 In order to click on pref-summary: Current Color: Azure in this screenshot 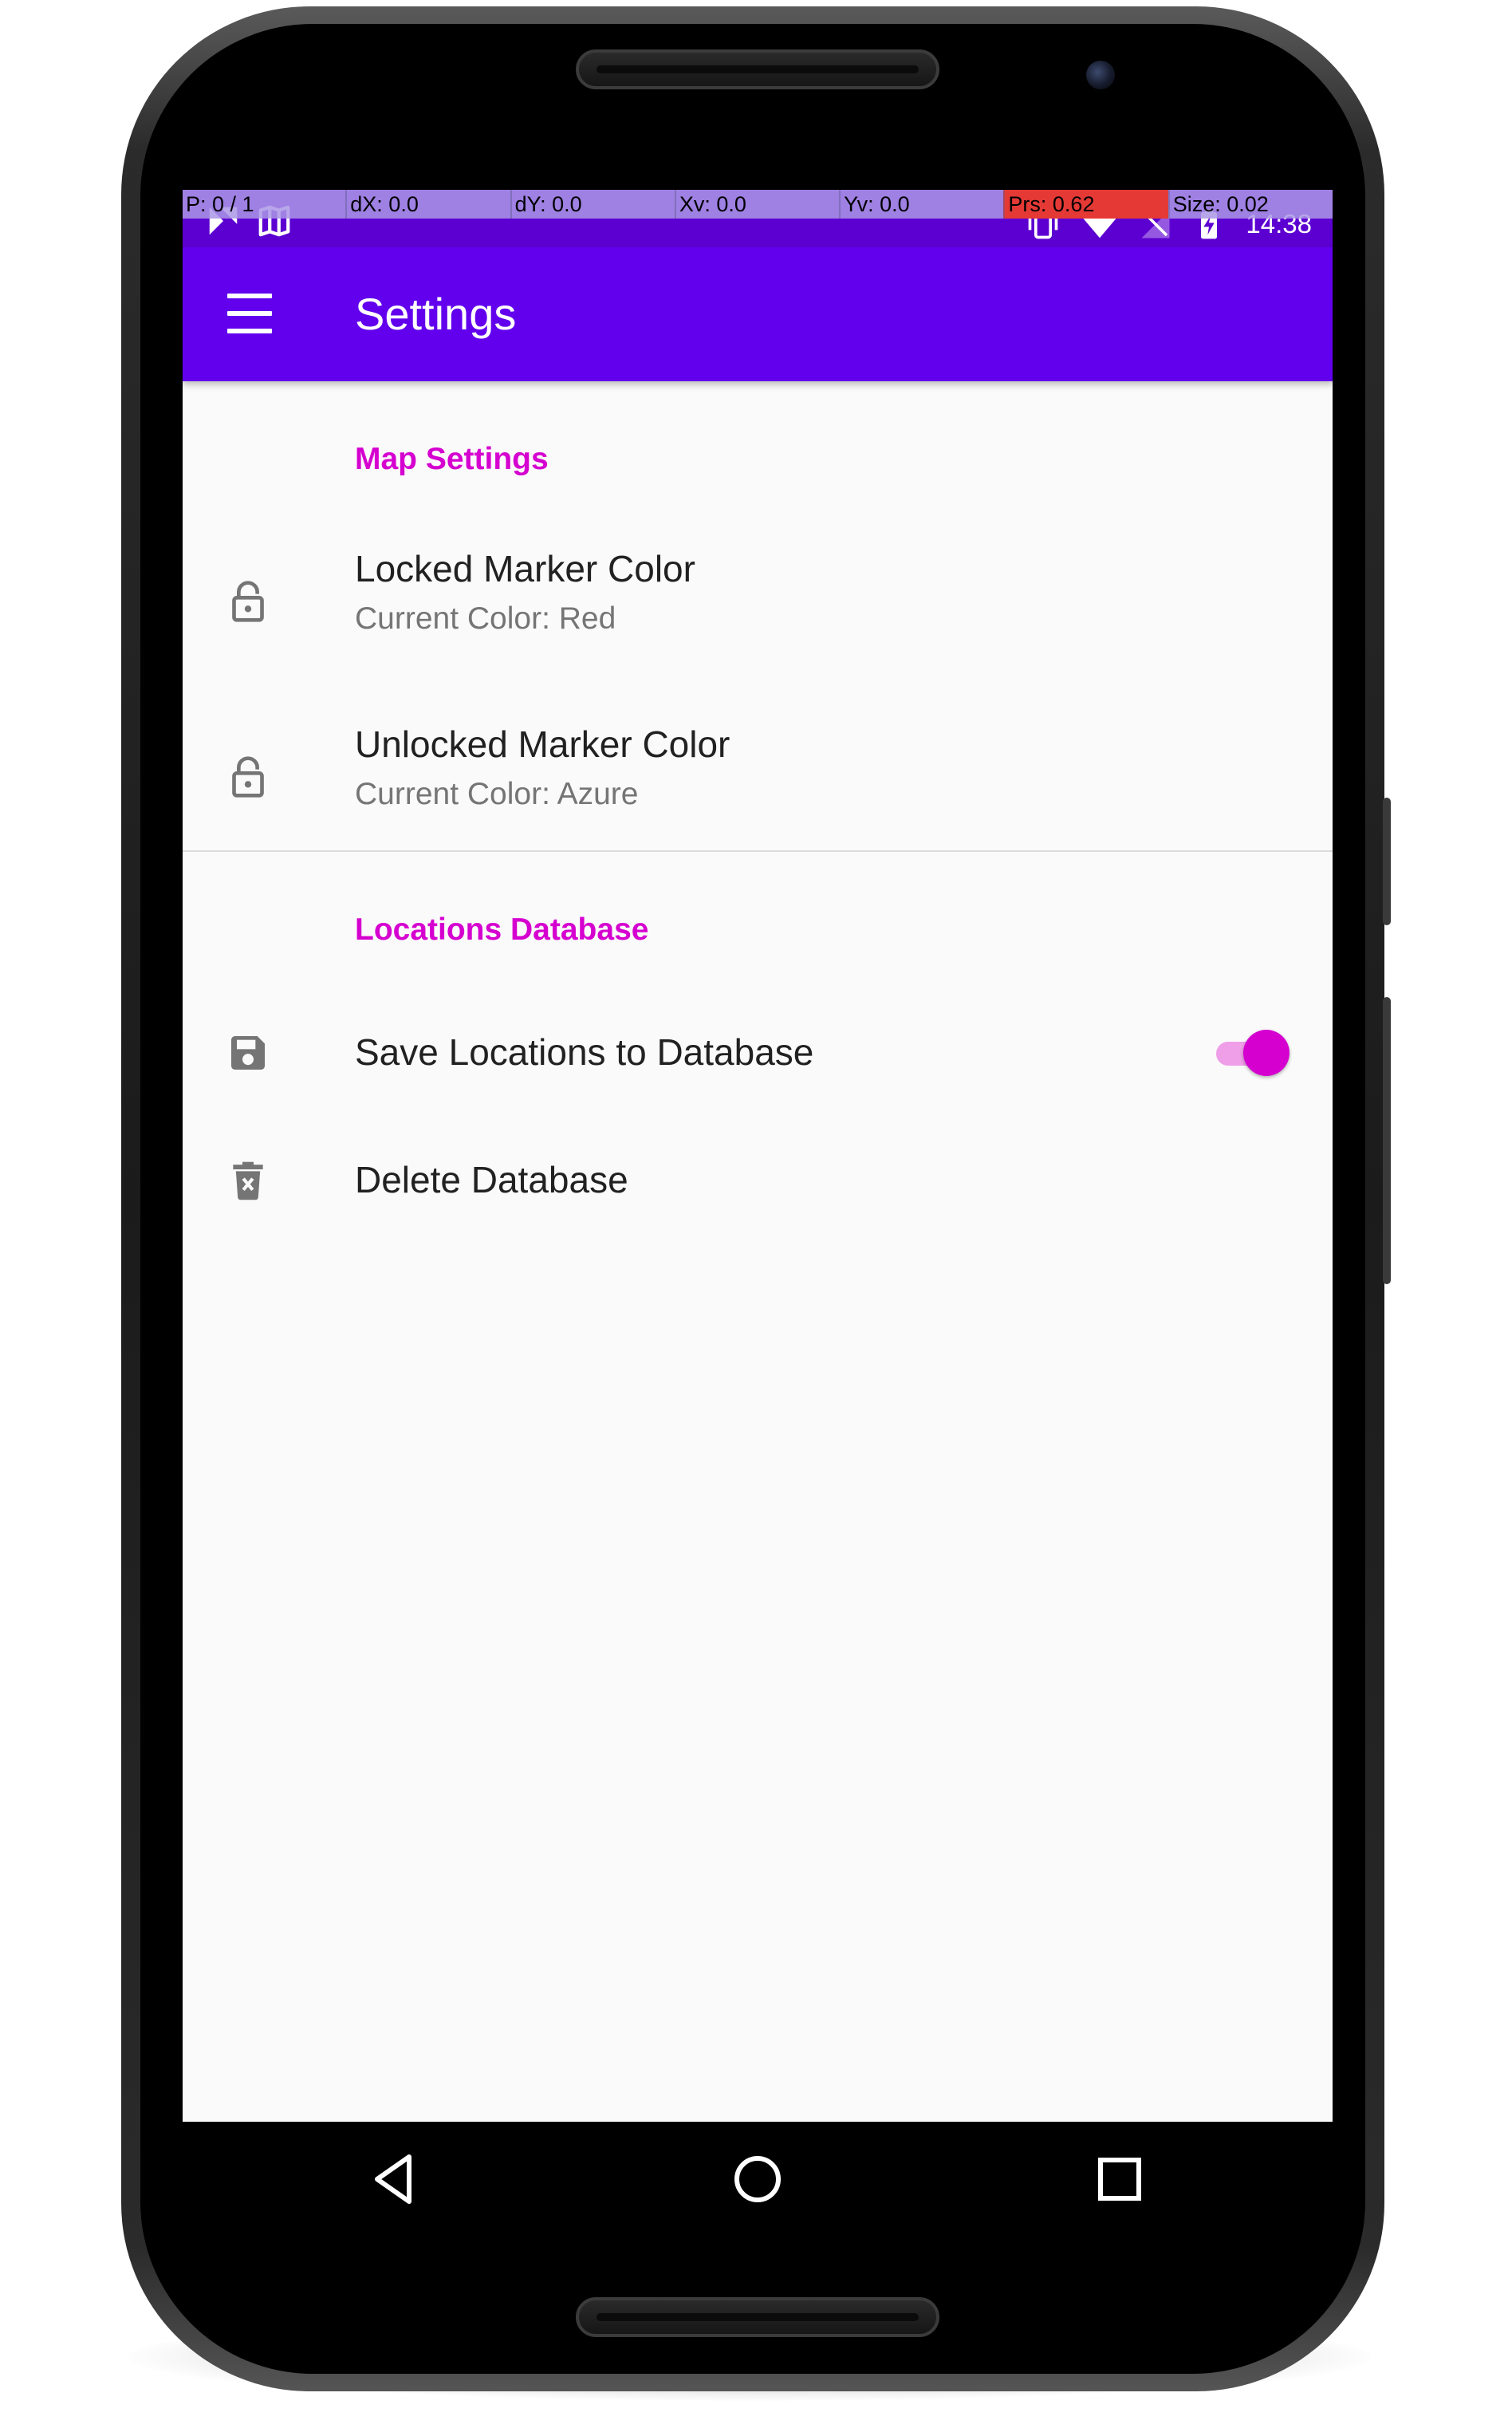, I will do `click(497, 794)`.